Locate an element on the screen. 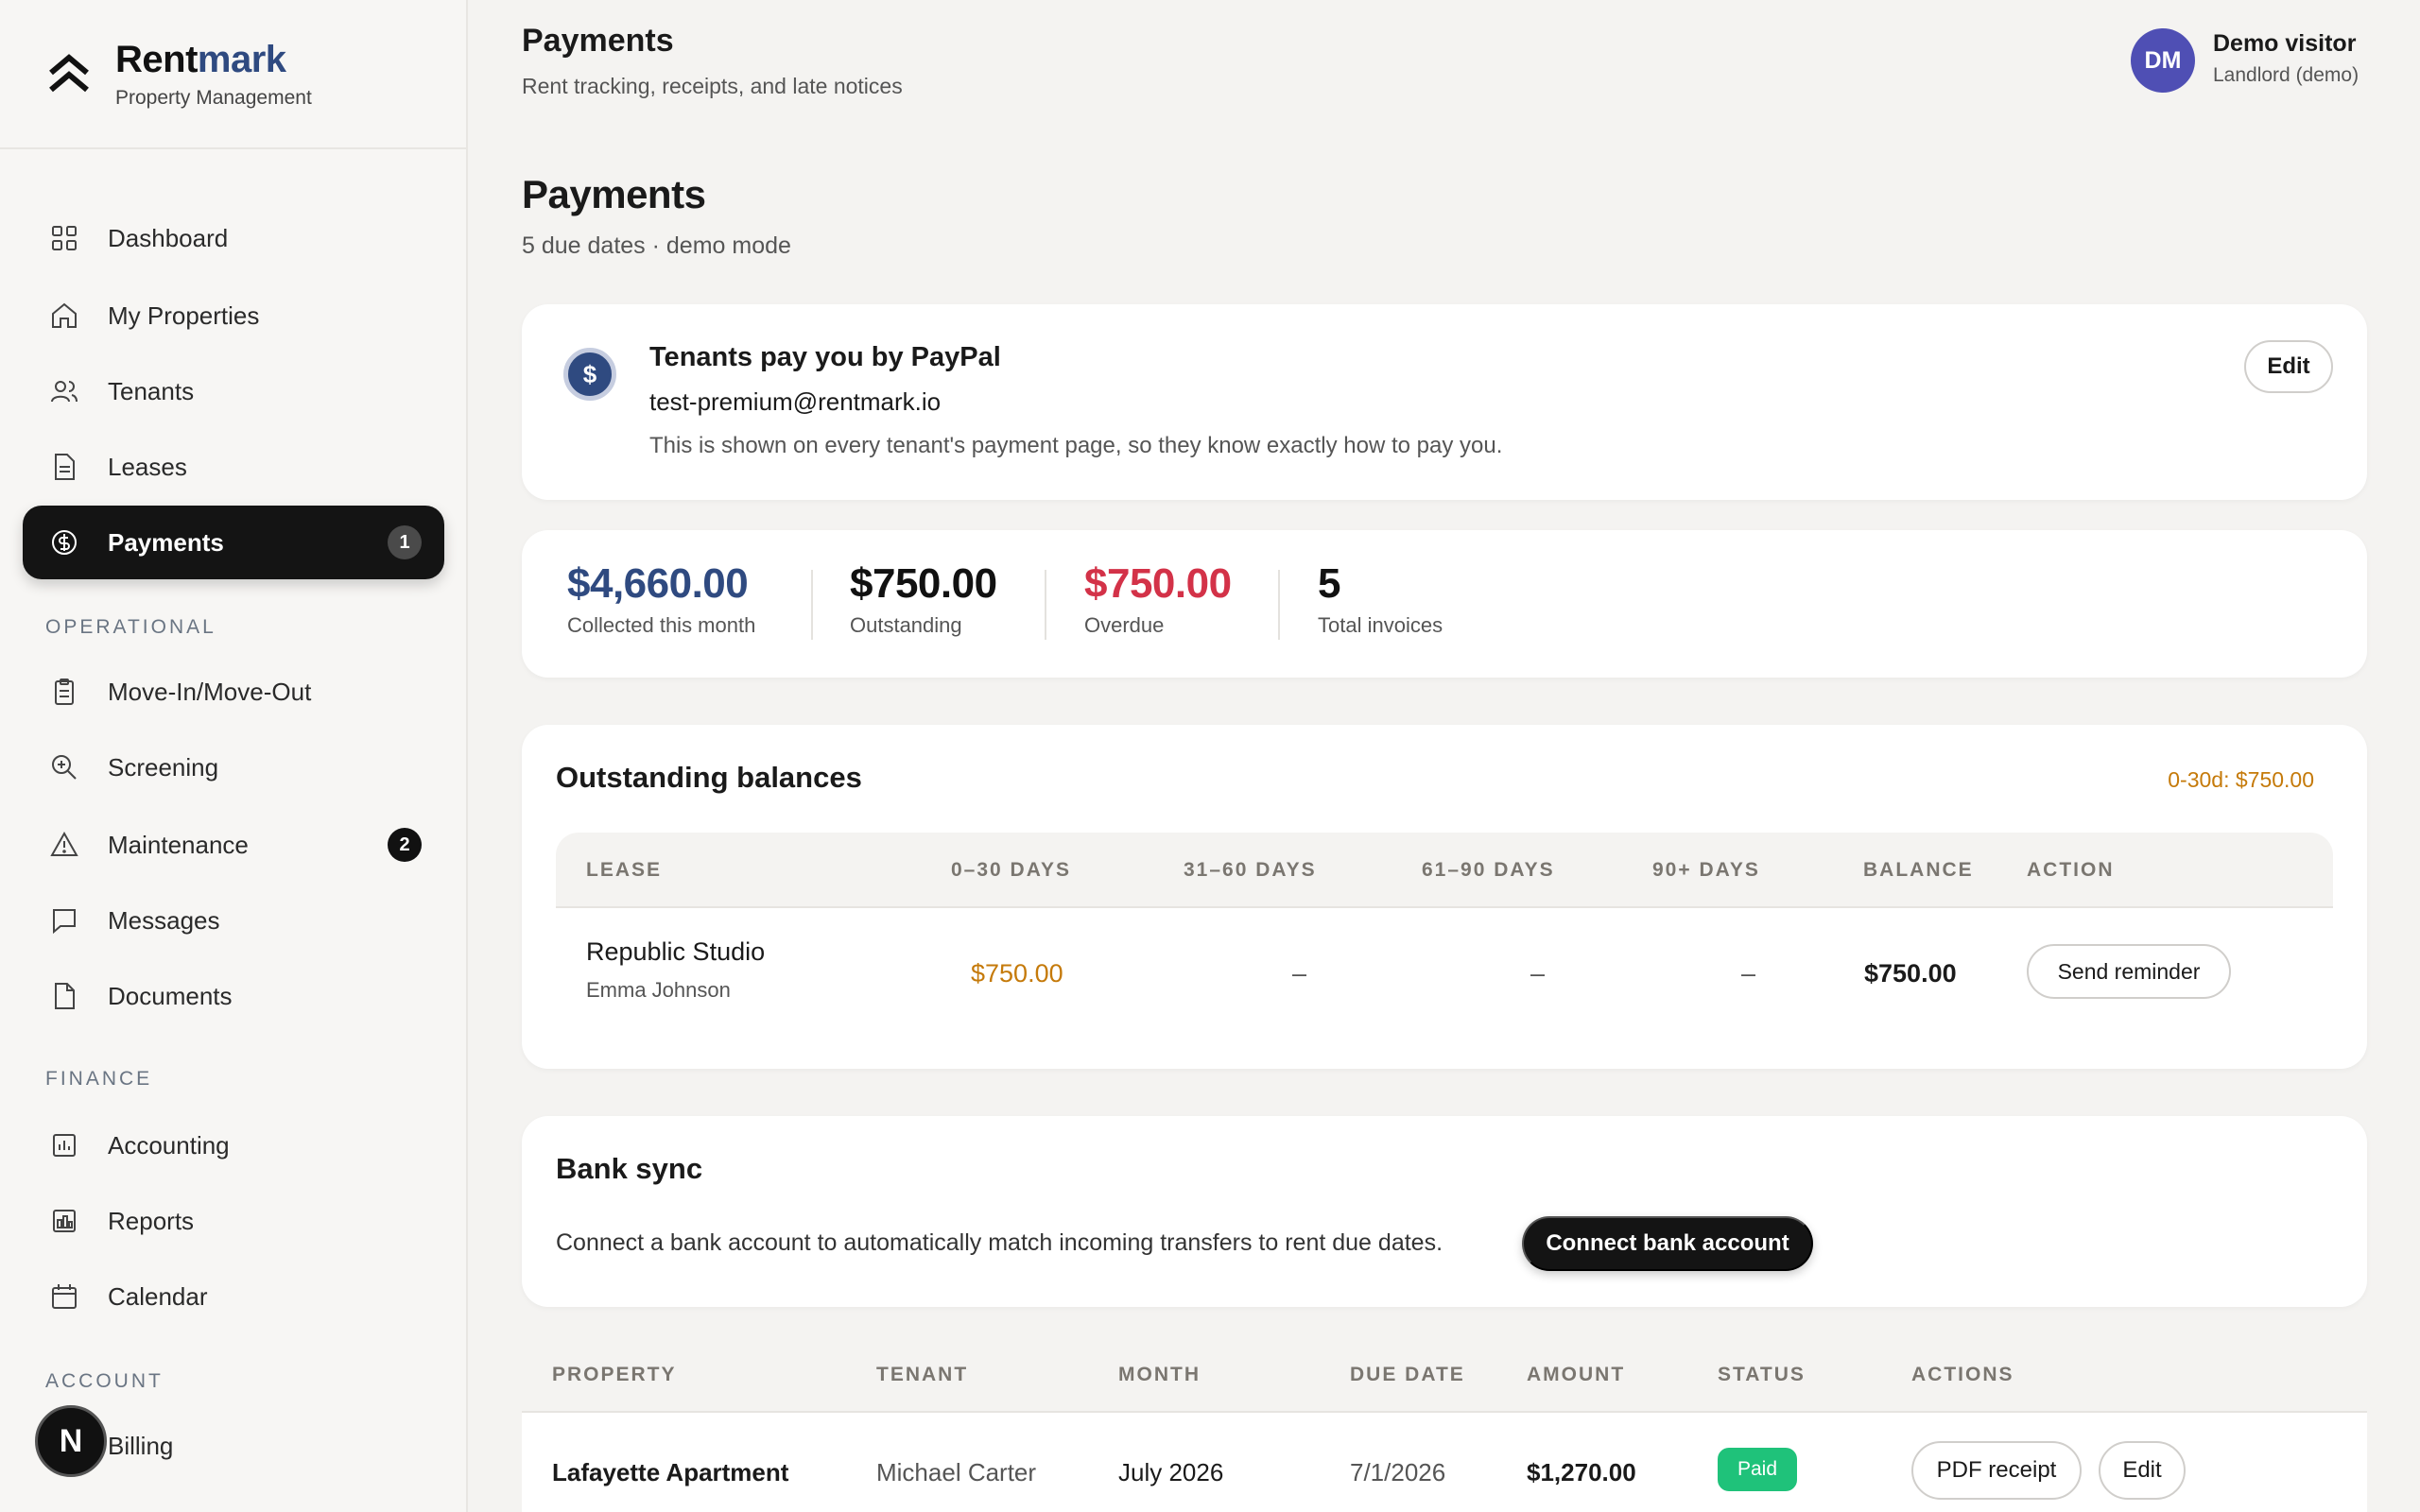 This screenshot has height=1512, width=2420. stat-value: 5 is located at coordinates (1329, 583).